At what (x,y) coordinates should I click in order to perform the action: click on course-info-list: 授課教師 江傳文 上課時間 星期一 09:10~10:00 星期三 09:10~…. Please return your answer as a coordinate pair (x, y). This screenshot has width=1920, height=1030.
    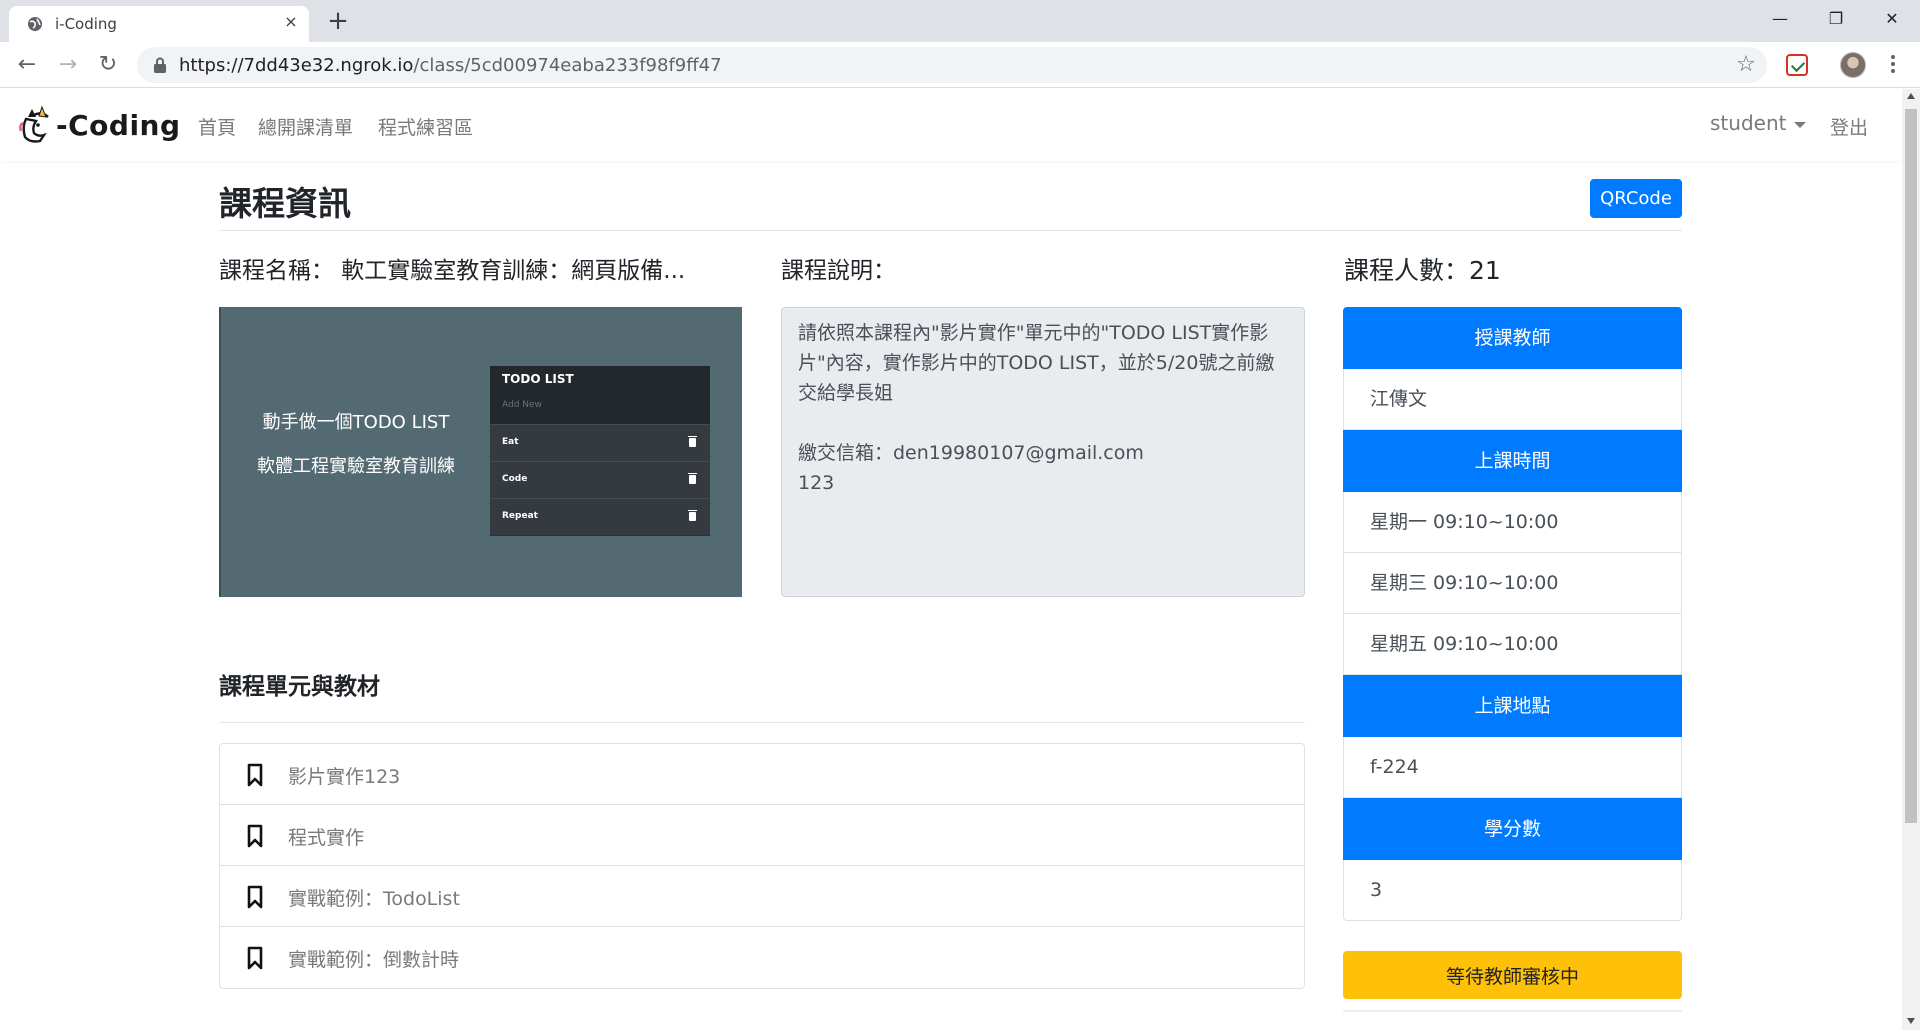
    Looking at the image, I should click on (1512, 614).